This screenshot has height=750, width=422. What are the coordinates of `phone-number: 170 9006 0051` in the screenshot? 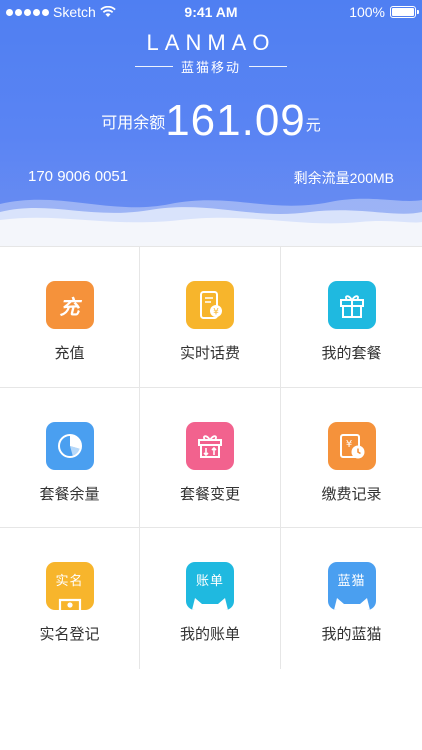 It's located at (78, 176).